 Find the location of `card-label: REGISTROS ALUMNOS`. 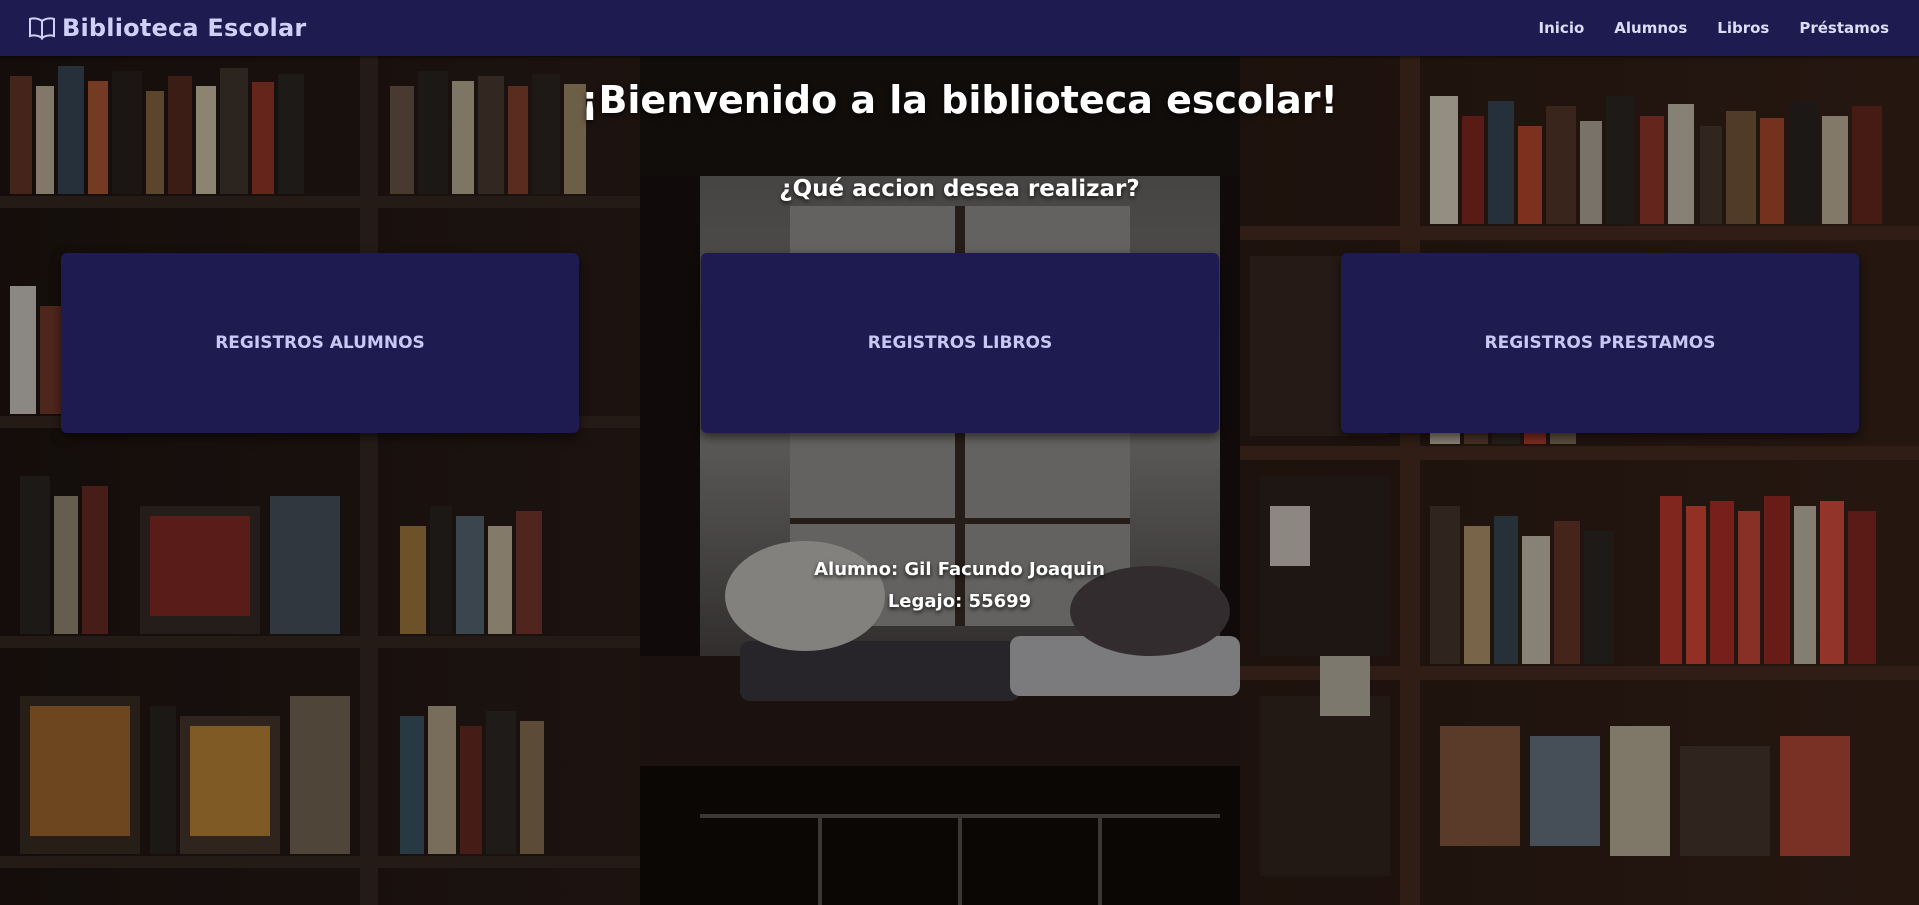

card-label: REGISTROS ALUMNOS is located at coordinates (320, 343).